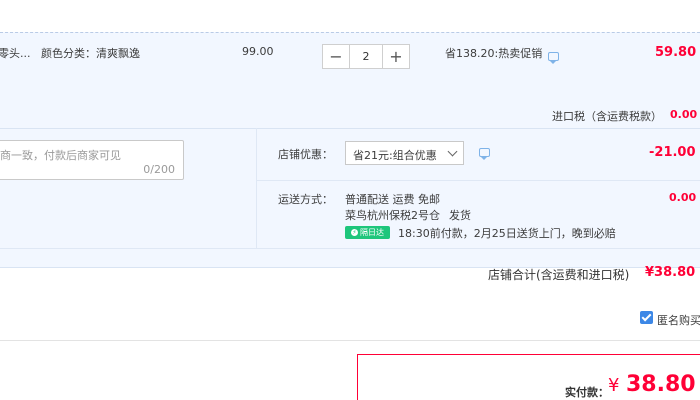  What do you see at coordinates (559, 275) in the screenshot?
I see `shop-total-label: 店铺合计(含运费和进口税)` at bounding box center [559, 275].